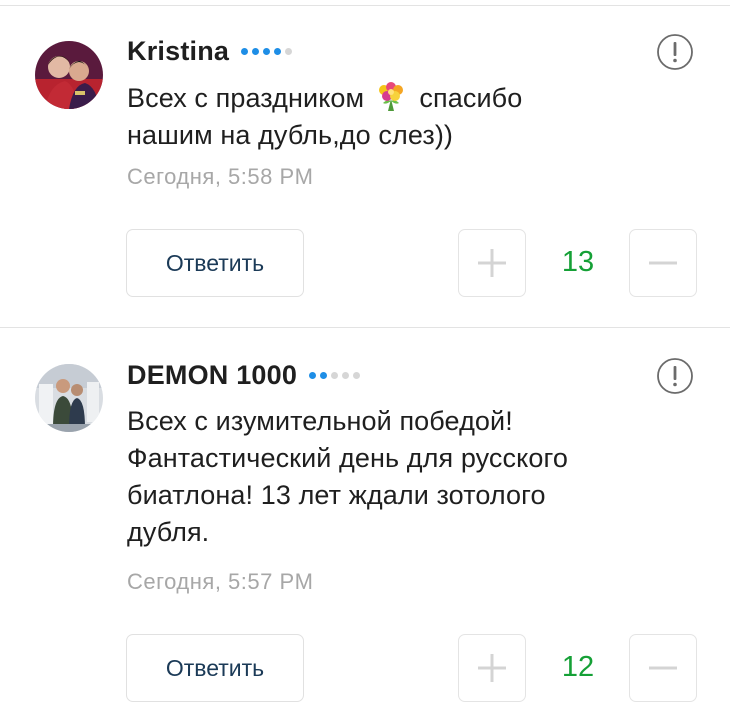 This screenshot has width=730, height=721. Describe the element at coordinates (578, 666) in the screenshot. I see `vote-count: 12` at that location.